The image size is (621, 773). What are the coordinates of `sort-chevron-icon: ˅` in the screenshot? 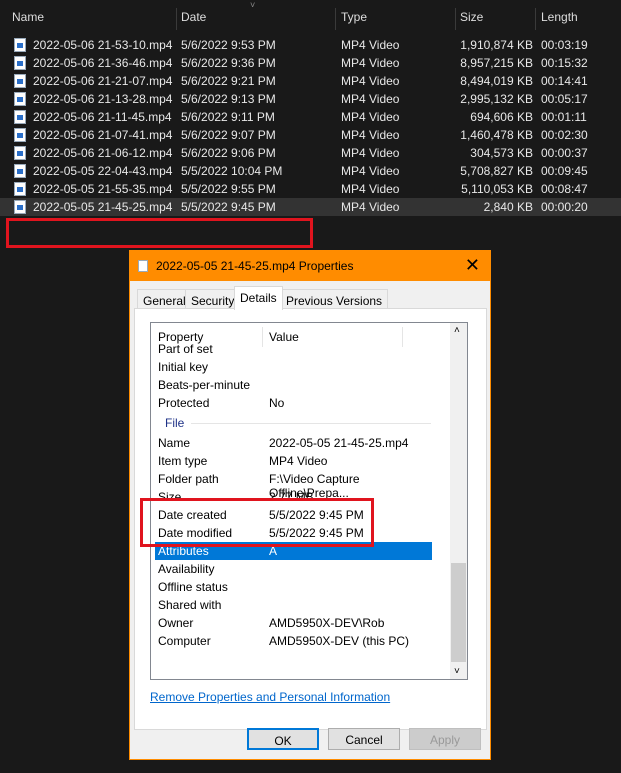 It's located at (253, 5).